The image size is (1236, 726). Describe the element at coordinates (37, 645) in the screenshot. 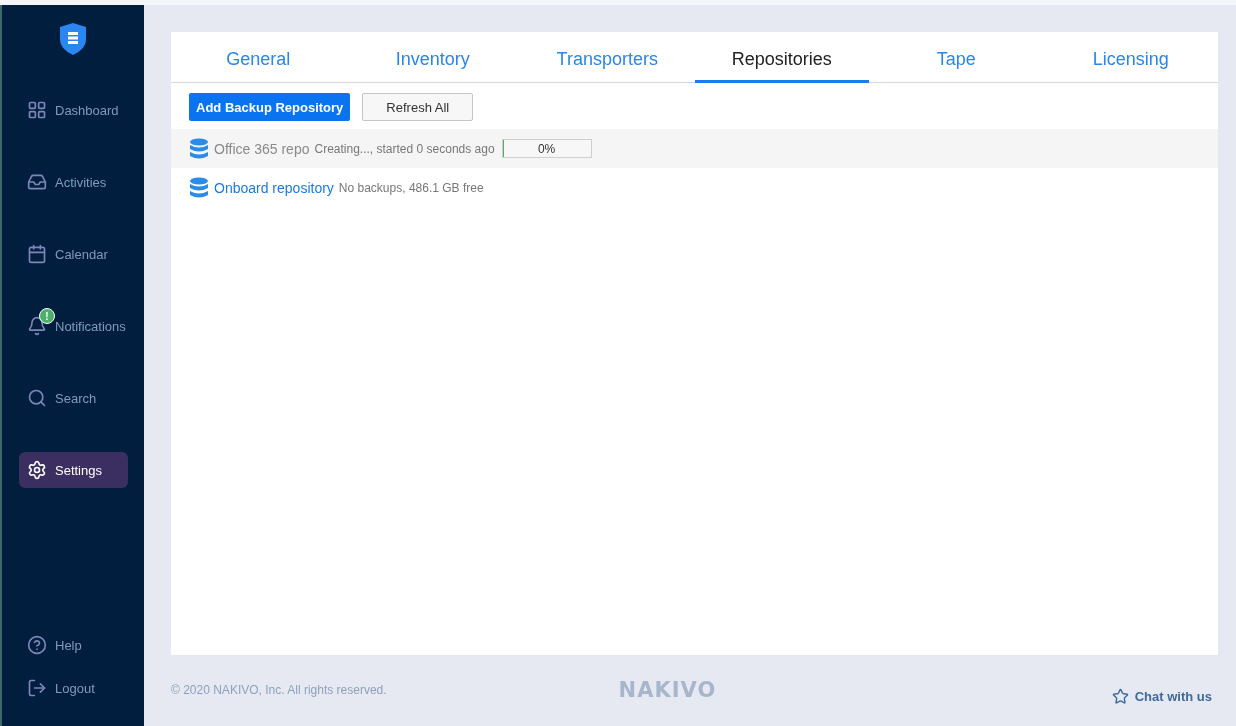

I see `help-icon` at that location.